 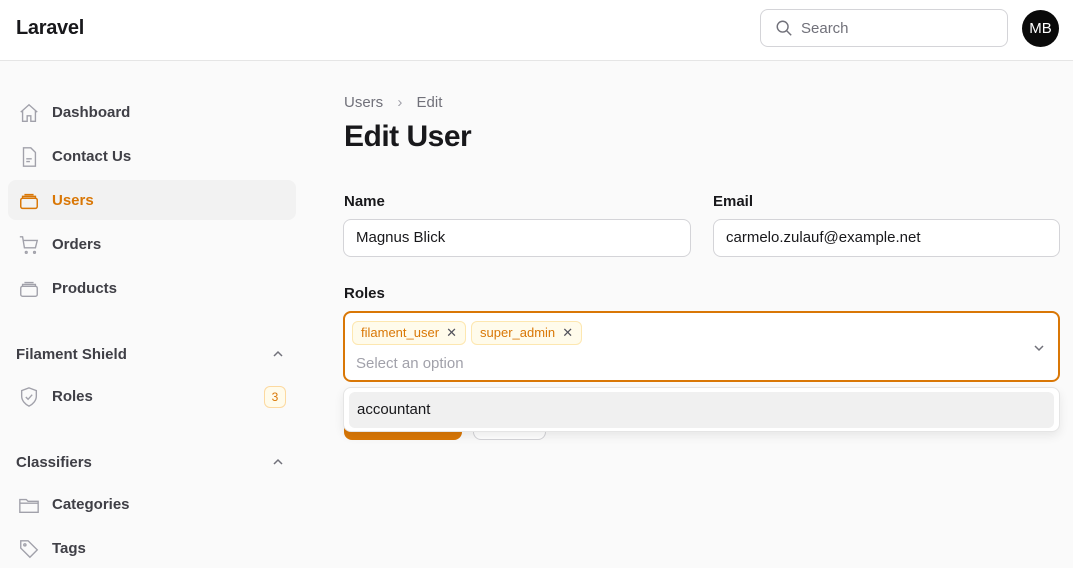 What do you see at coordinates (825, 28) in the screenshot?
I see `search-placeholder: Search` at bounding box center [825, 28].